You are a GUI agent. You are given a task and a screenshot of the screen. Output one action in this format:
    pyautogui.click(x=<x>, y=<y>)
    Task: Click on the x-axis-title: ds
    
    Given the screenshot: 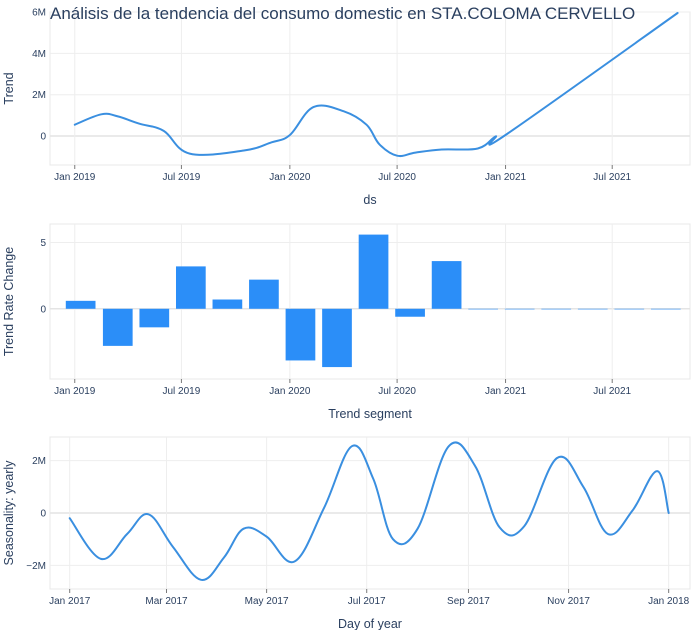 What is the action you would take?
    pyautogui.click(x=369, y=200)
    